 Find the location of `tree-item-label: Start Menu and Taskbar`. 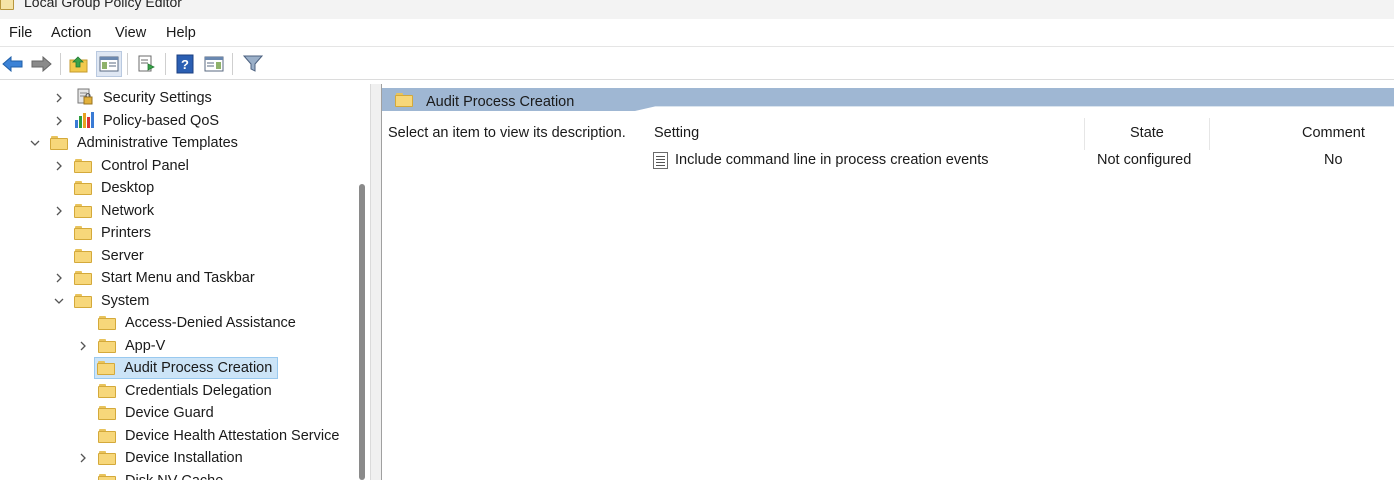

tree-item-label: Start Menu and Taskbar is located at coordinates (178, 278).